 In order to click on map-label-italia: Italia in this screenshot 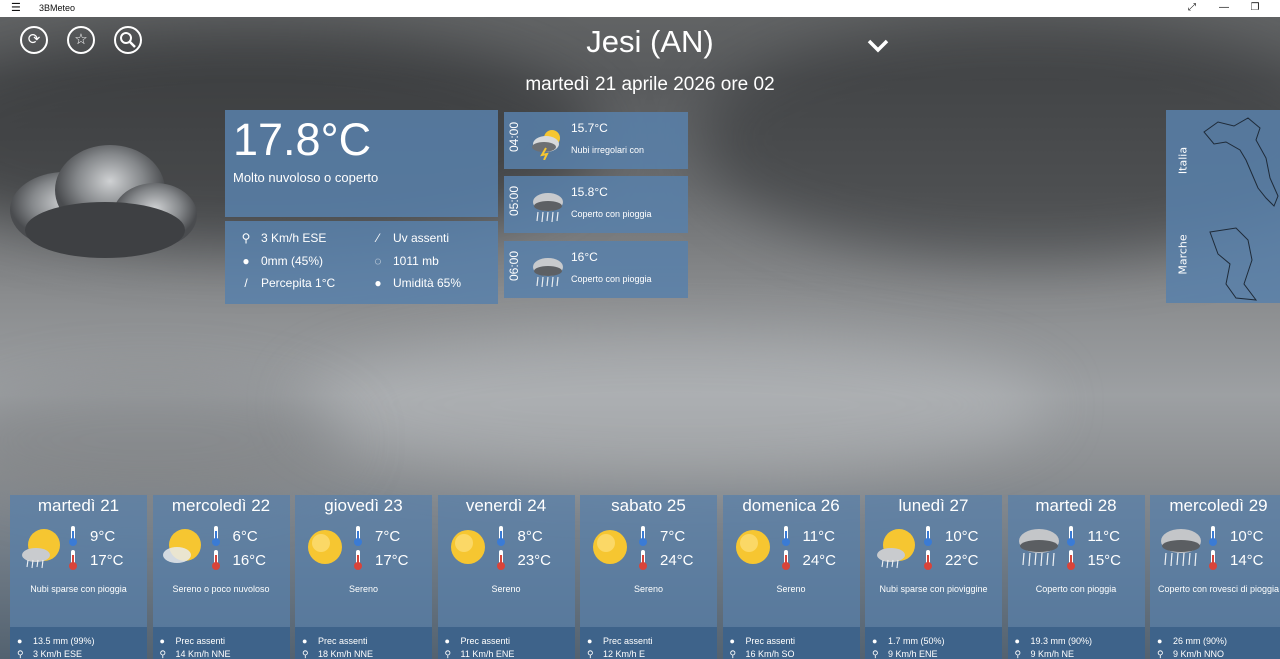, I will do `click(1183, 161)`.